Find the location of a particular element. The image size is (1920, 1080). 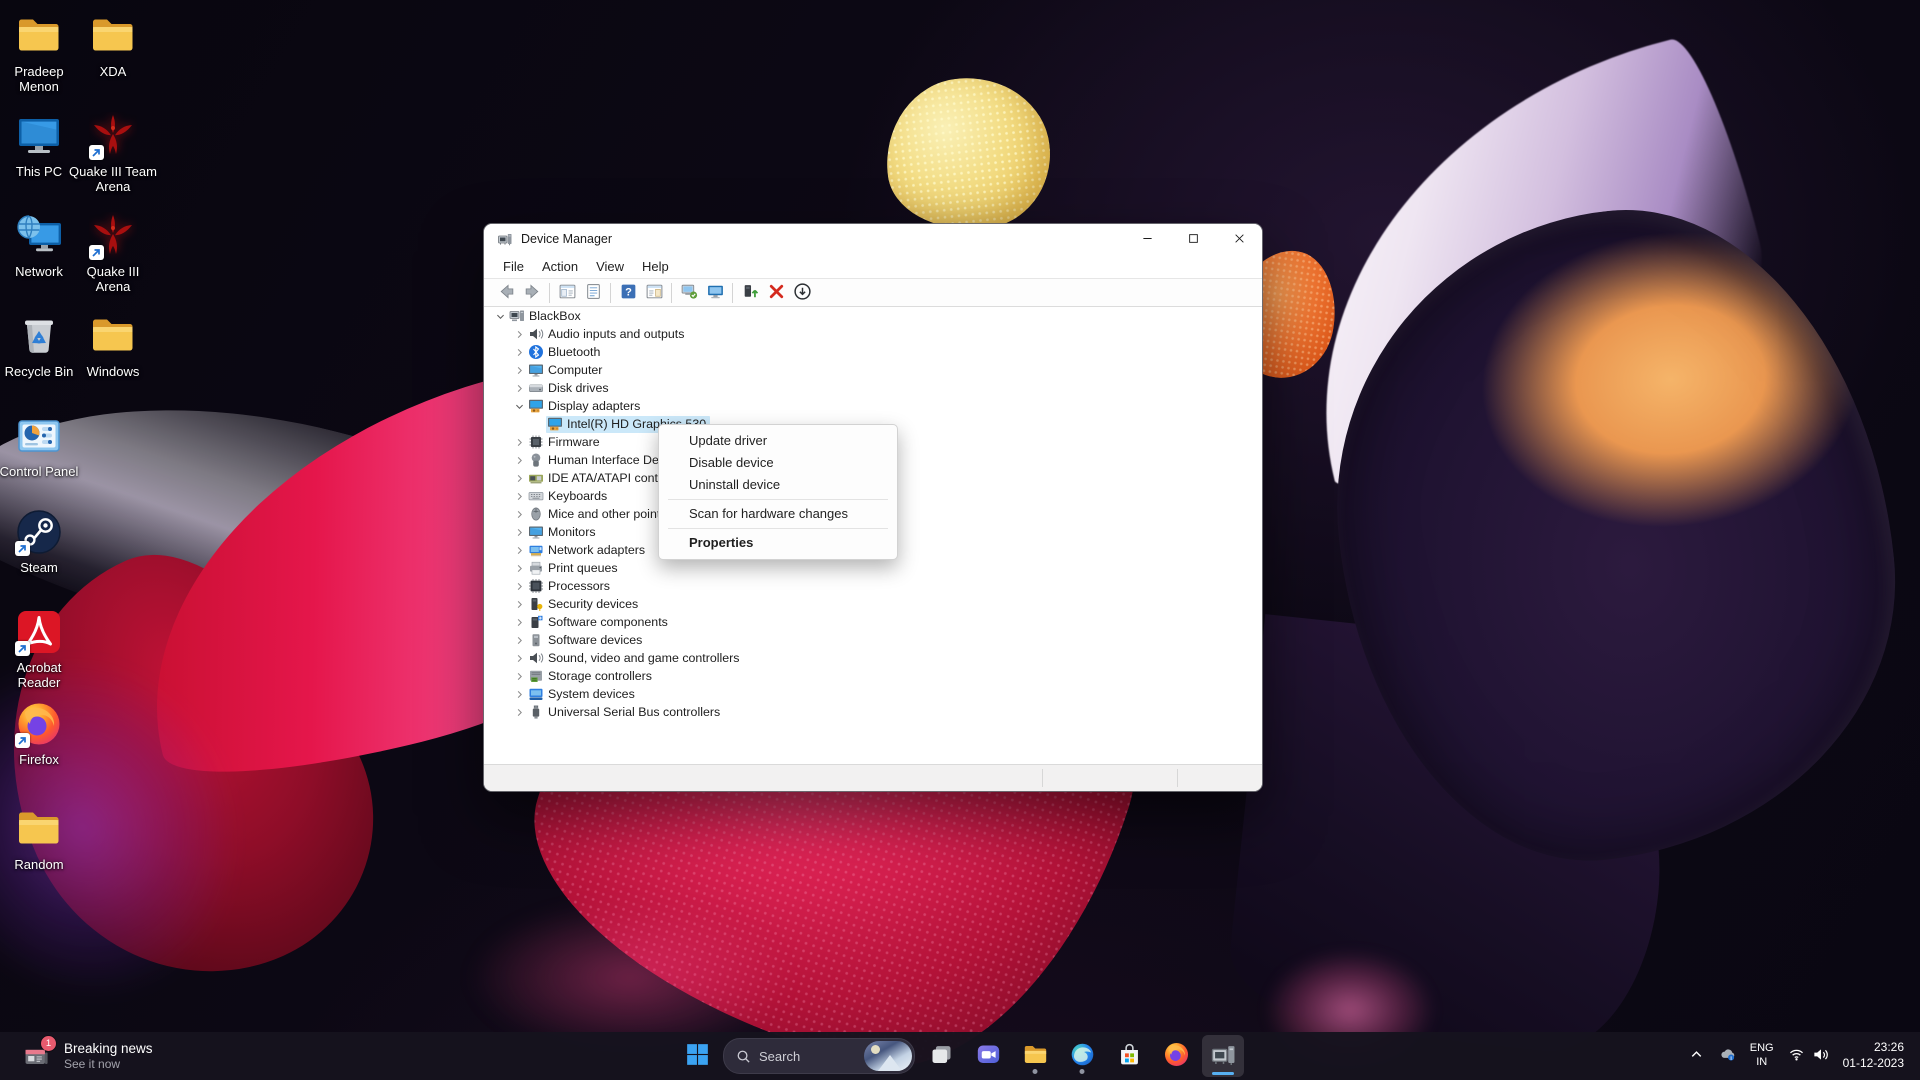

desktop-icon-random: Random is located at coordinates (42, 838).